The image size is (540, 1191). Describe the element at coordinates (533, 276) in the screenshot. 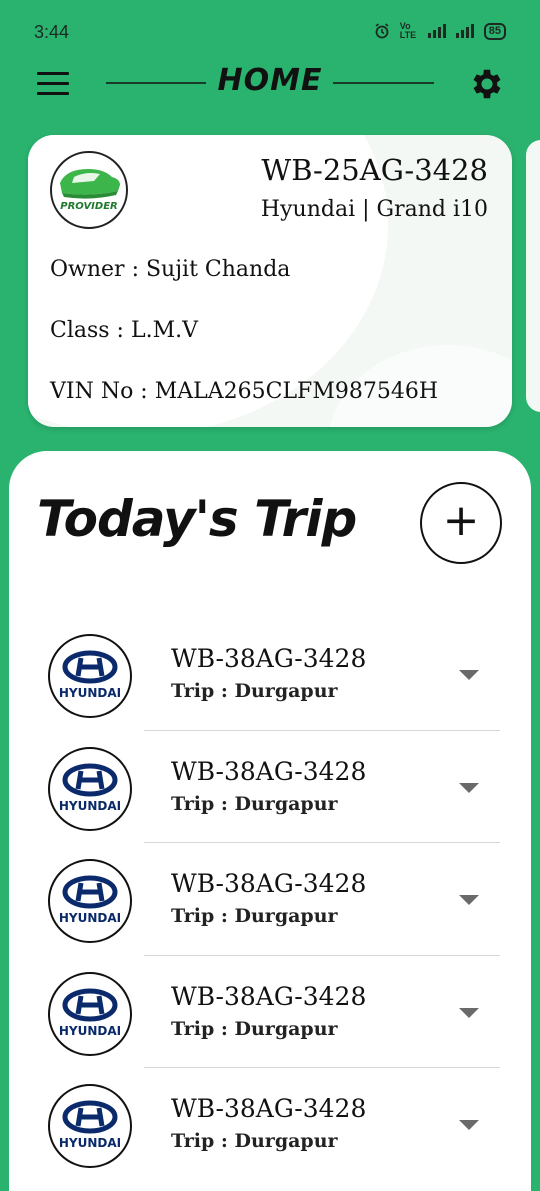

I see `next-vehicle-card-peek` at that location.